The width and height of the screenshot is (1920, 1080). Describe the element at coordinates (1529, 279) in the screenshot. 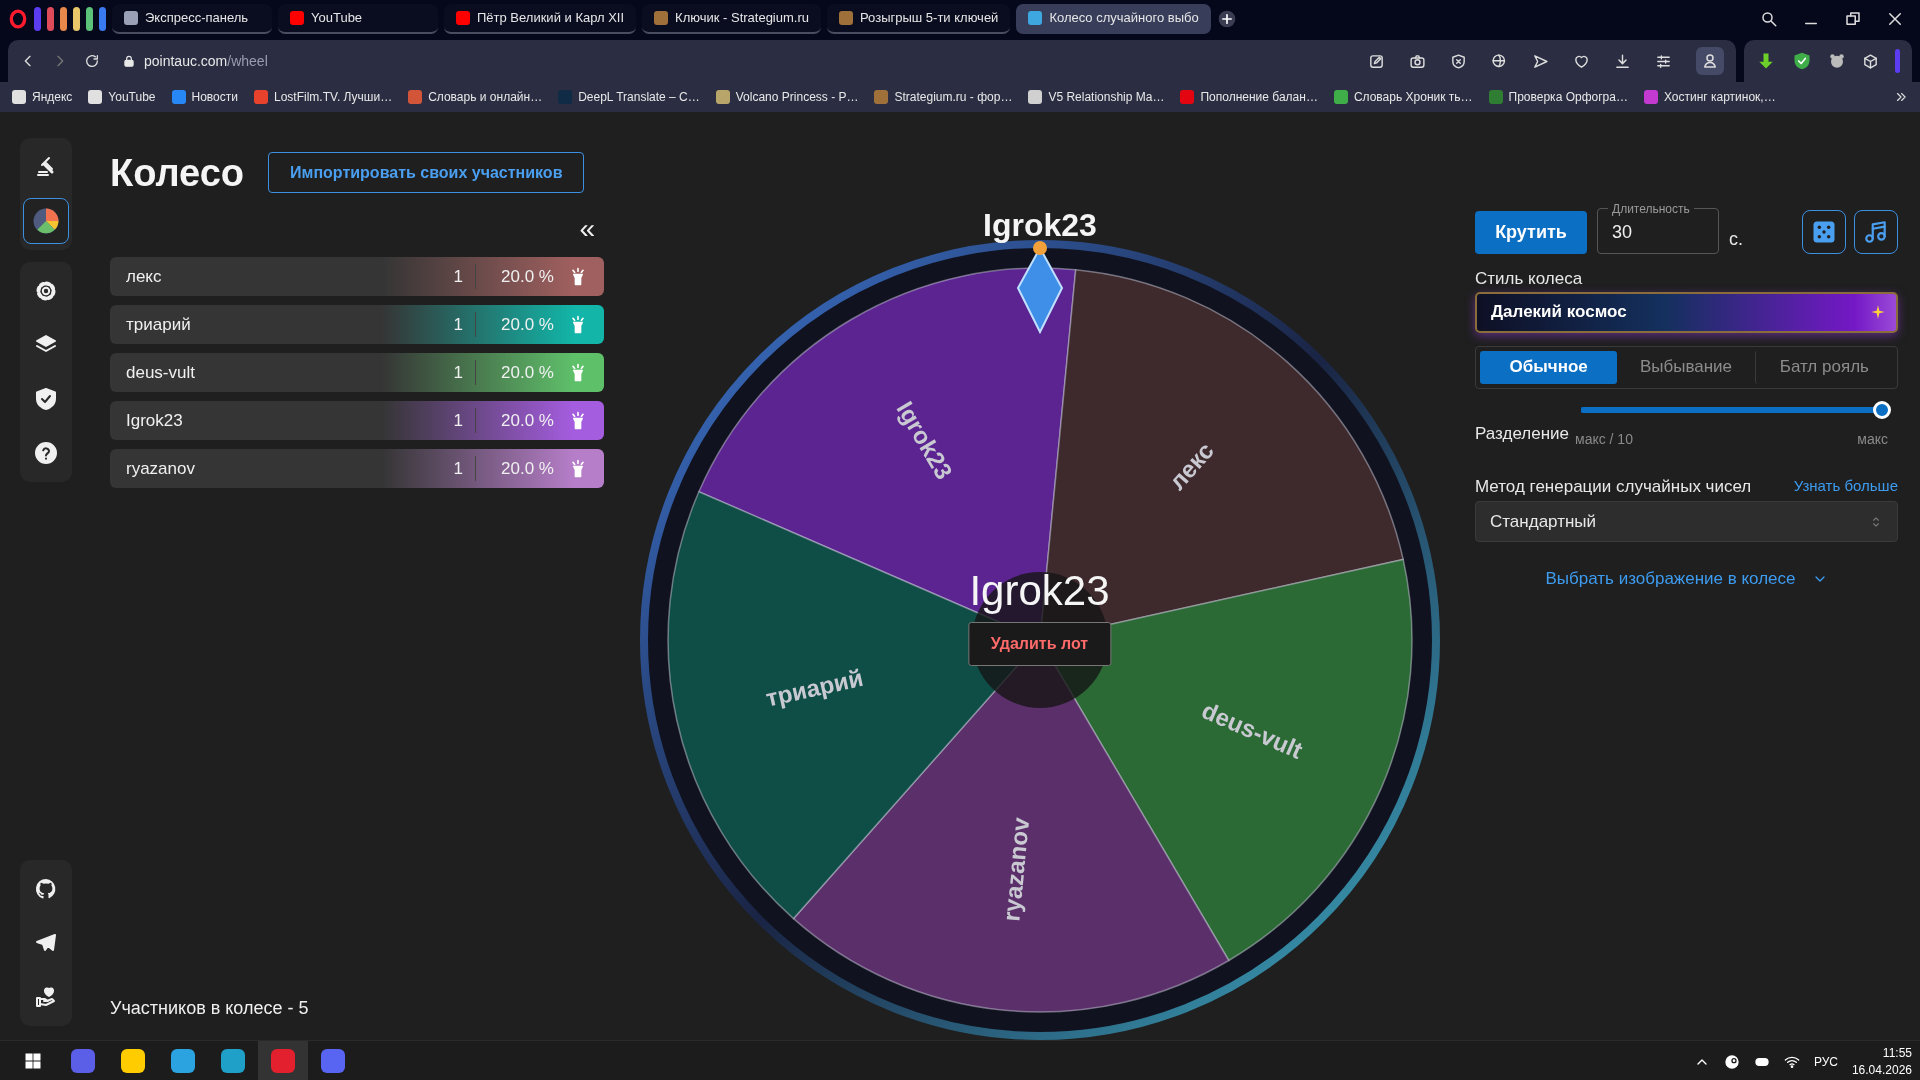

I see `style-label: Стиль колеса` at that location.